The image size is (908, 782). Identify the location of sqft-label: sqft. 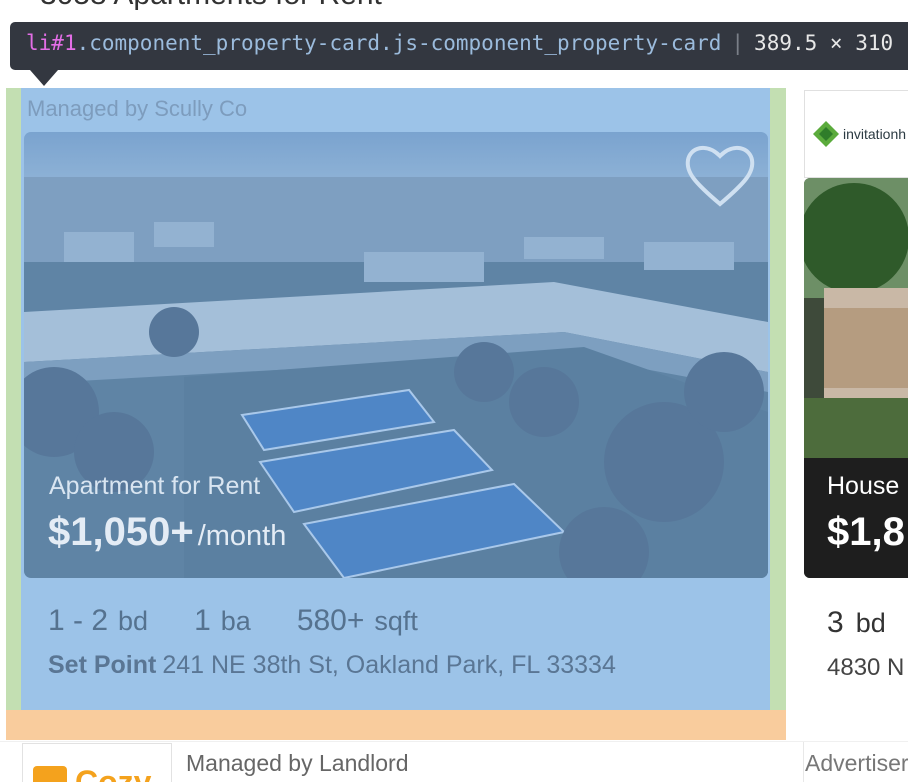
(396, 621).